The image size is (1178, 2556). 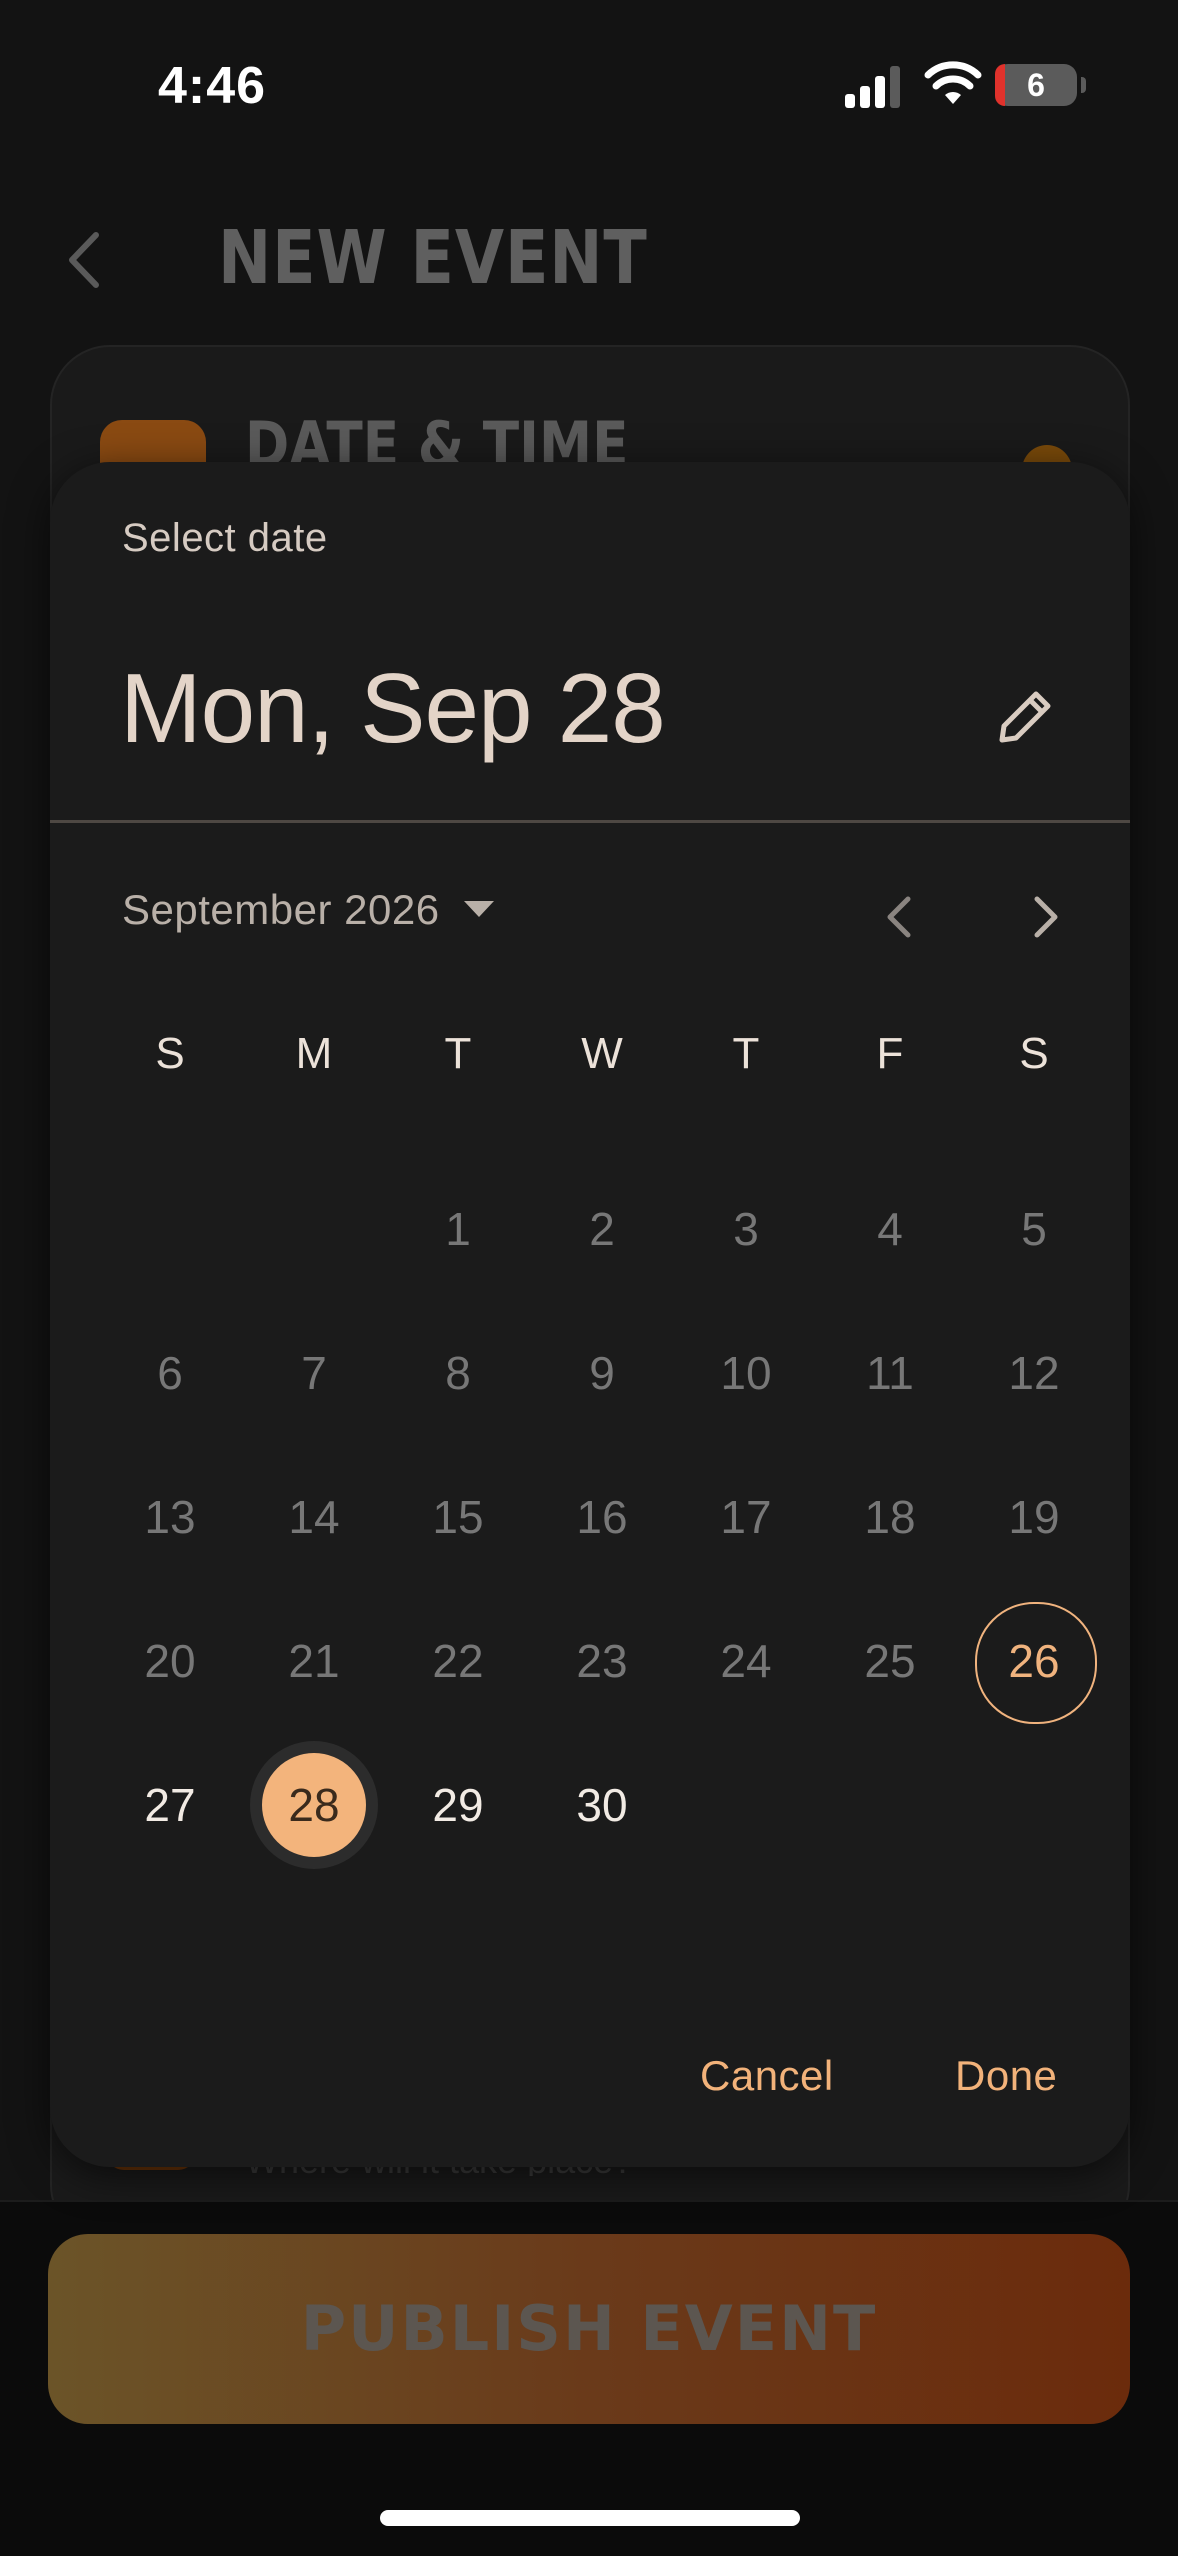 I want to click on day-number: 1, so click(x=458, y=1229).